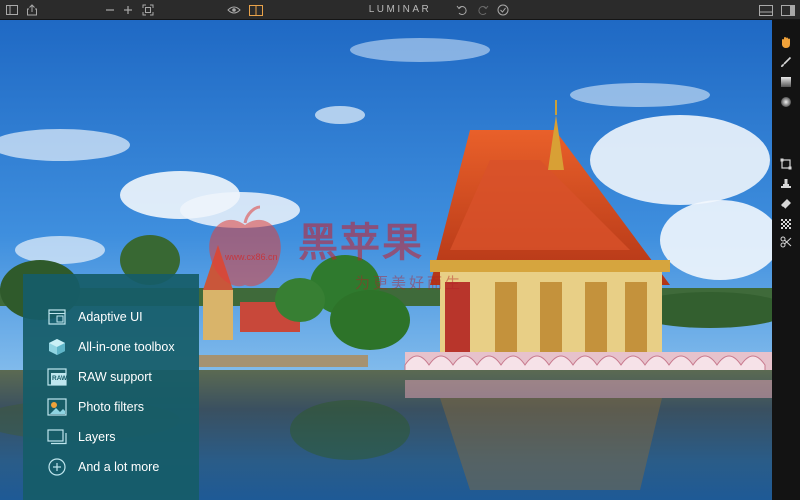  What do you see at coordinates (786, 224) in the screenshot?
I see `noise-tool-icon` at bounding box center [786, 224].